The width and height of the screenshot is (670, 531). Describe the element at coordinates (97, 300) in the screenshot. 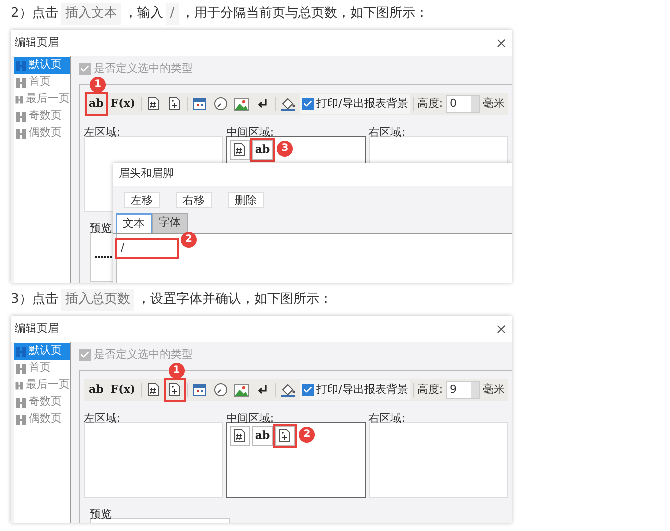

I see `code-chip: 插入总页数` at that location.